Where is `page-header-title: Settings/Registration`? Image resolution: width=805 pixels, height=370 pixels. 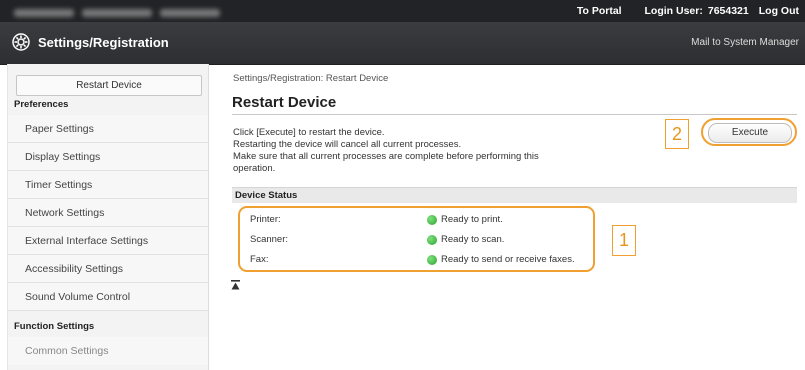
page-header-title: Settings/Registration is located at coordinates (103, 42).